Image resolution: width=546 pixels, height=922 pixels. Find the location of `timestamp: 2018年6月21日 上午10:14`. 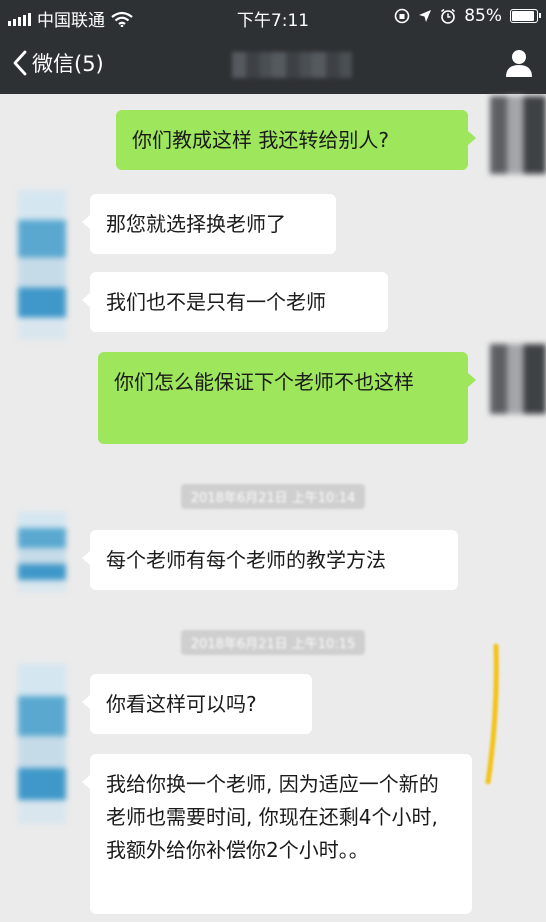

timestamp: 2018年6月21日 上午10:14 is located at coordinates (273, 496).